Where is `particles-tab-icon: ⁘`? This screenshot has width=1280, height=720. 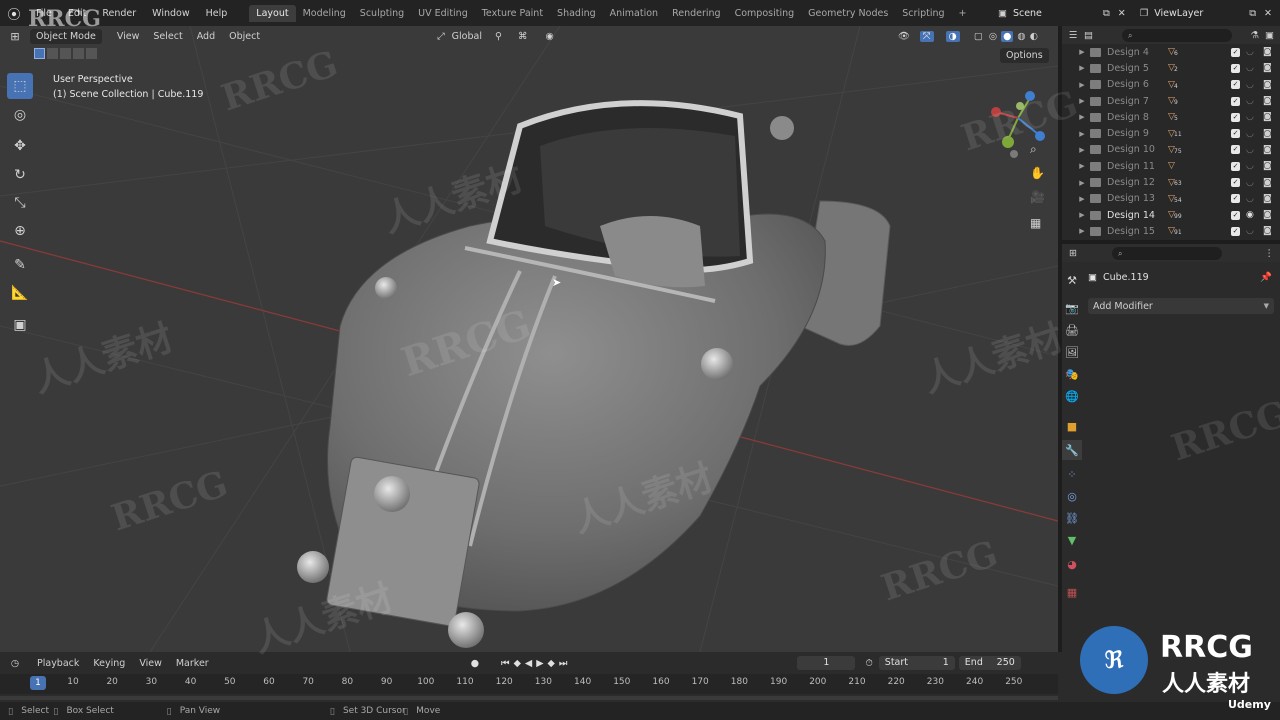
particles-tab-icon: ⁘ is located at coordinates (1072, 474).